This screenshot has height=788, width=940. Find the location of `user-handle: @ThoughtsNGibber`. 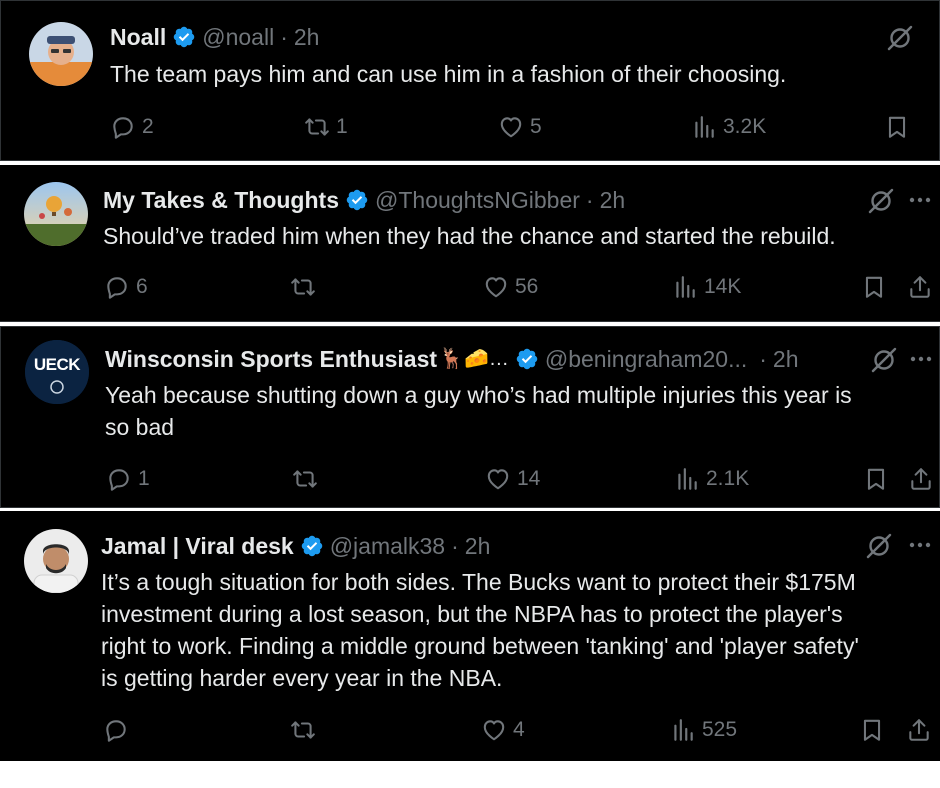

user-handle: @ThoughtsNGibber is located at coordinates (477, 200).